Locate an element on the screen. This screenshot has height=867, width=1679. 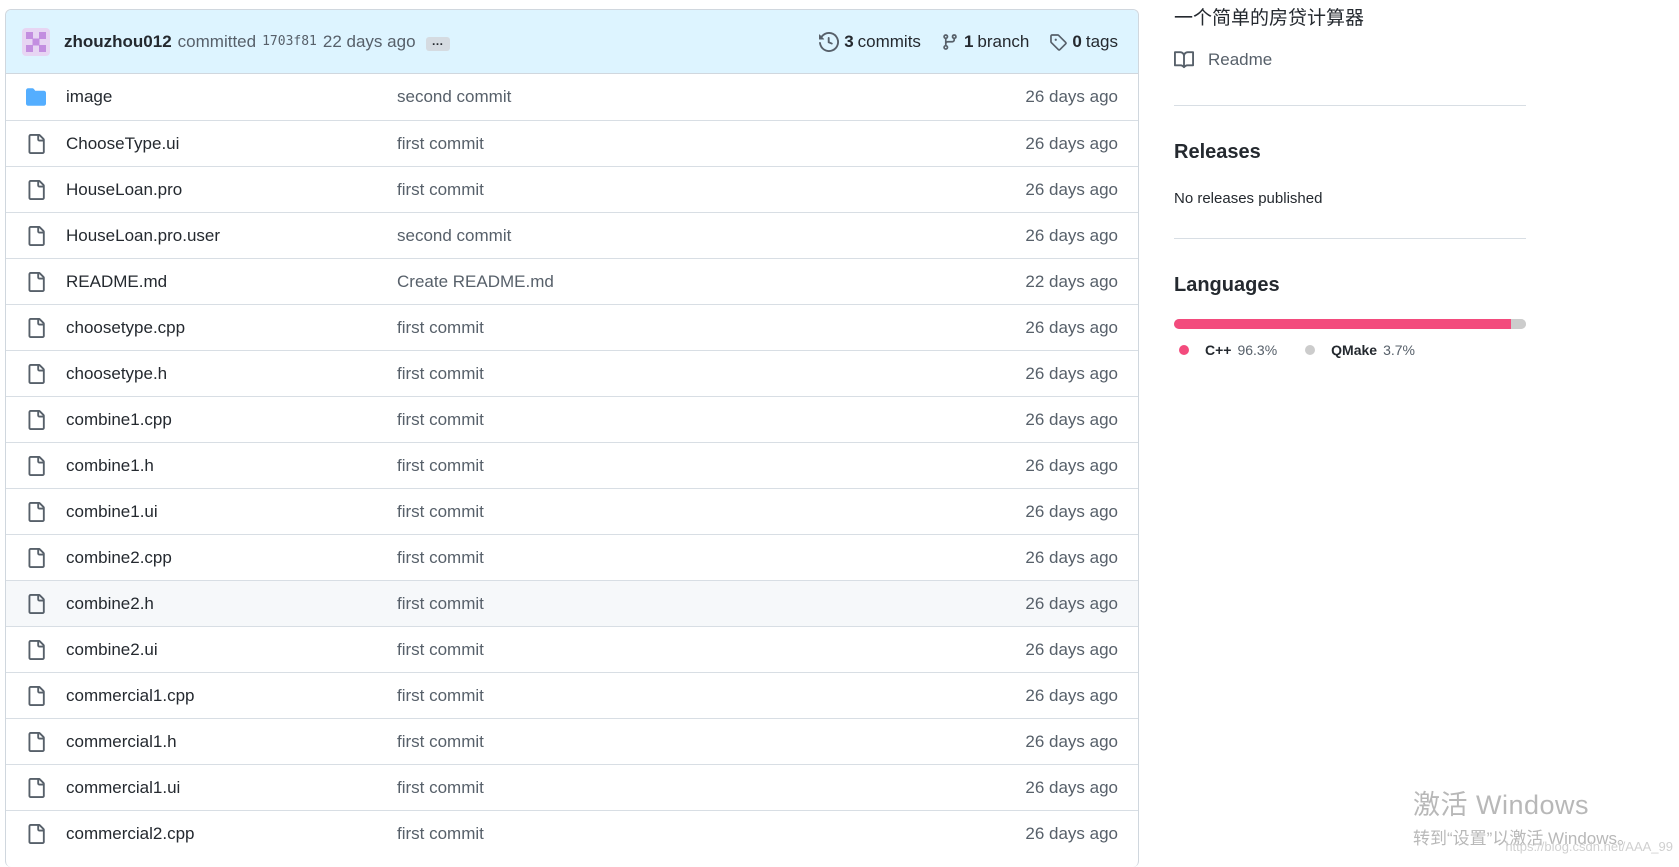
file-name-link: combine2.ui is located at coordinates (112, 650).